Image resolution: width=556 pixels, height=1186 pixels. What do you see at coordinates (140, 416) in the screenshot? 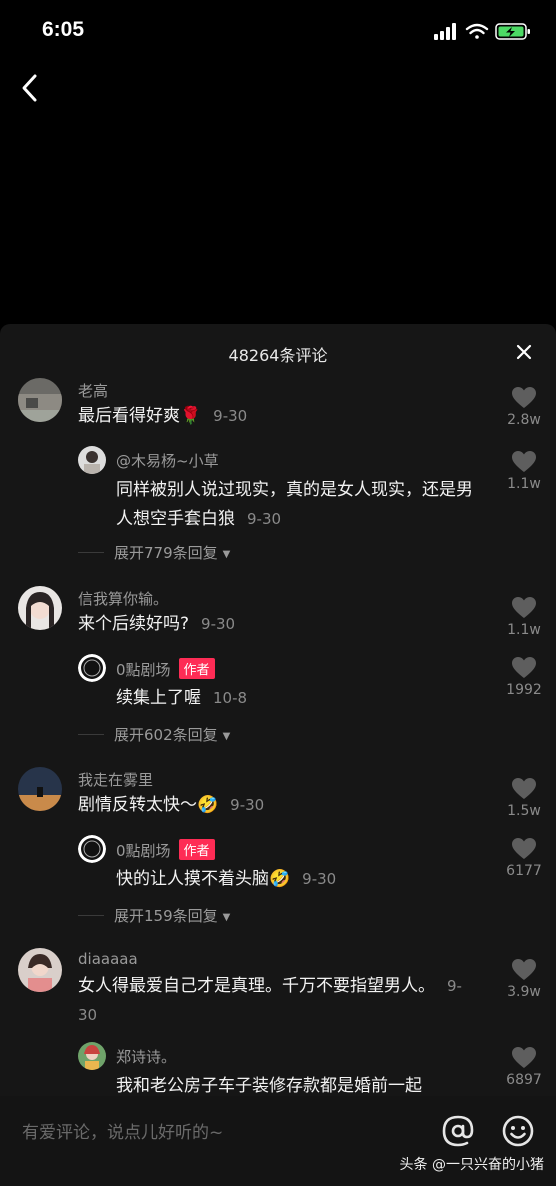
I see `comment-body: 最后看得好爽🌹` at bounding box center [140, 416].